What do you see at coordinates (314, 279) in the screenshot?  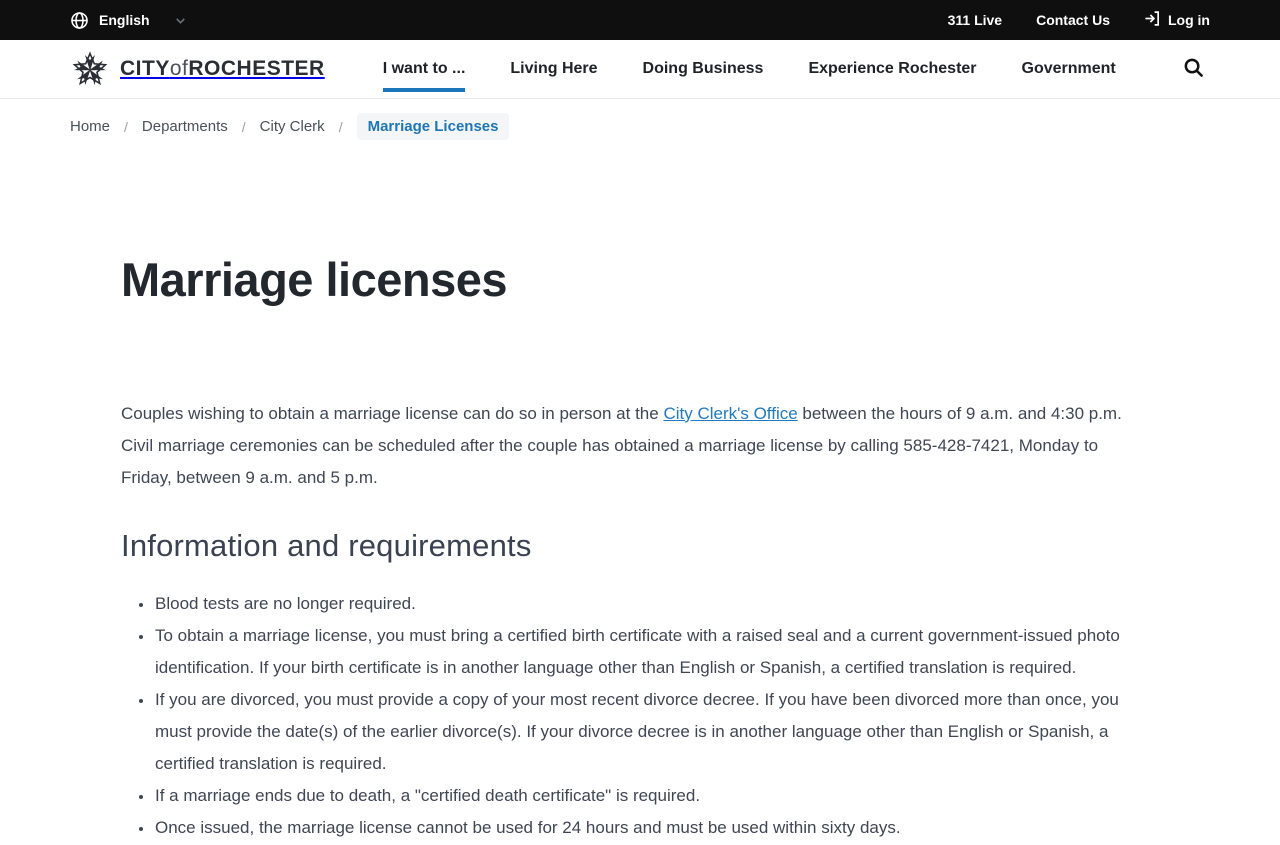 I see `page-title: Marriage licenses` at bounding box center [314, 279].